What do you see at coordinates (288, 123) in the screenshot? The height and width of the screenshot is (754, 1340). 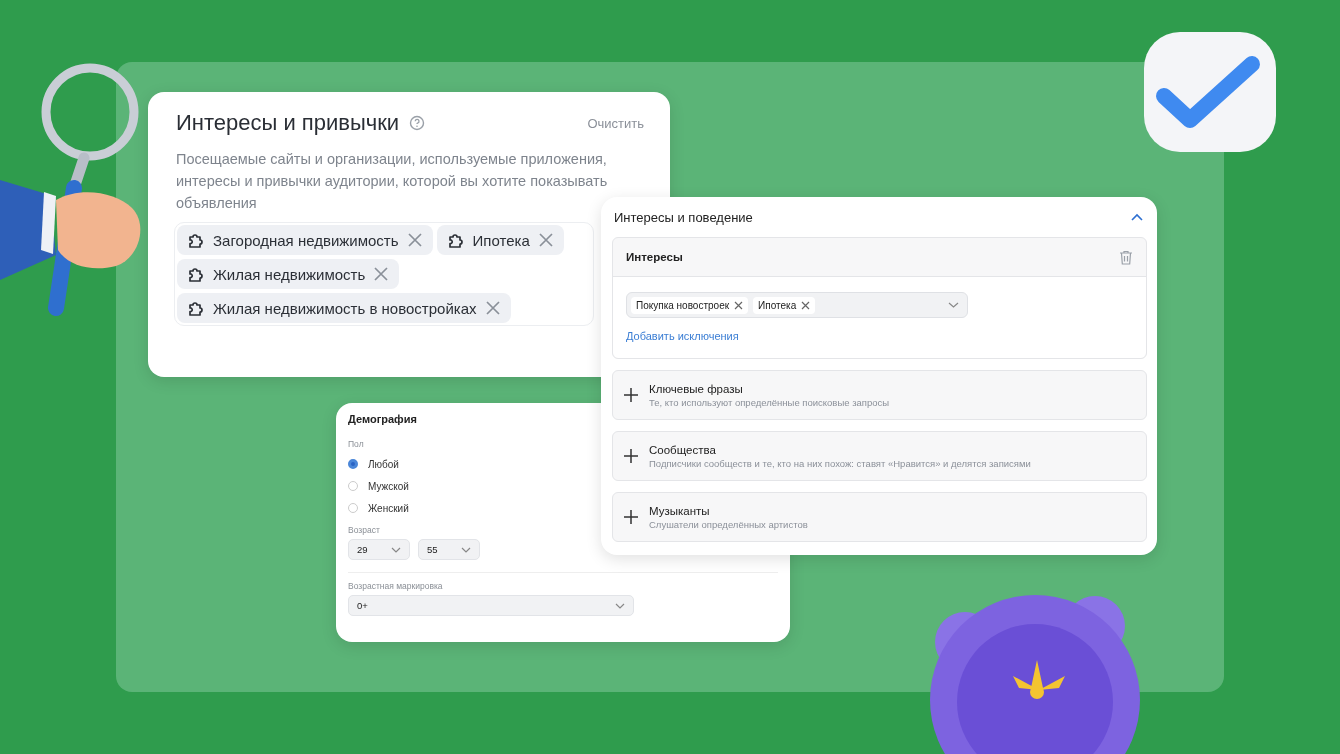 I see `card-title: Интересы и привычки` at bounding box center [288, 123].